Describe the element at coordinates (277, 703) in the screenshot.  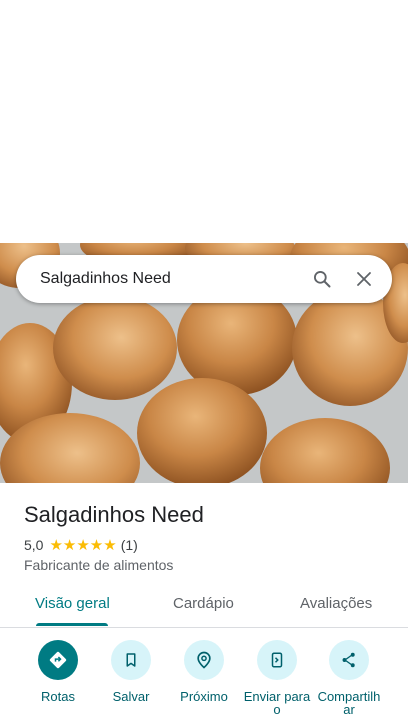
I see `send-to-phone-label: Enviar para o` at that location.